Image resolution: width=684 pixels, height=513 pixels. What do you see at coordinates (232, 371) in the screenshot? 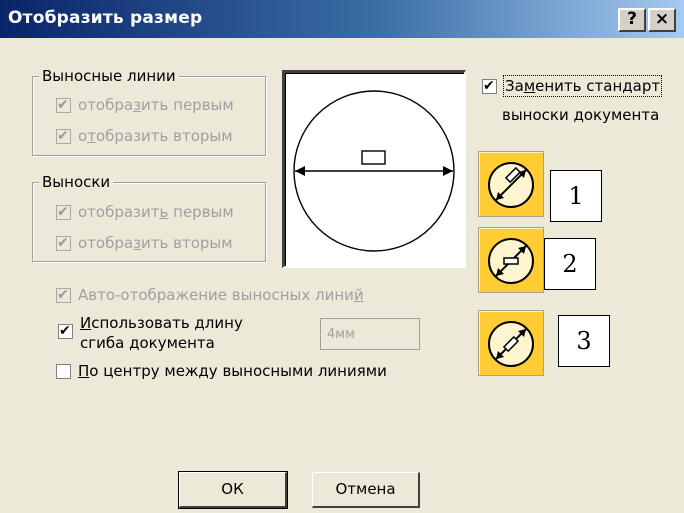
I see `center-label: По центру между выносными линиями` at bounding box center [232, 371].